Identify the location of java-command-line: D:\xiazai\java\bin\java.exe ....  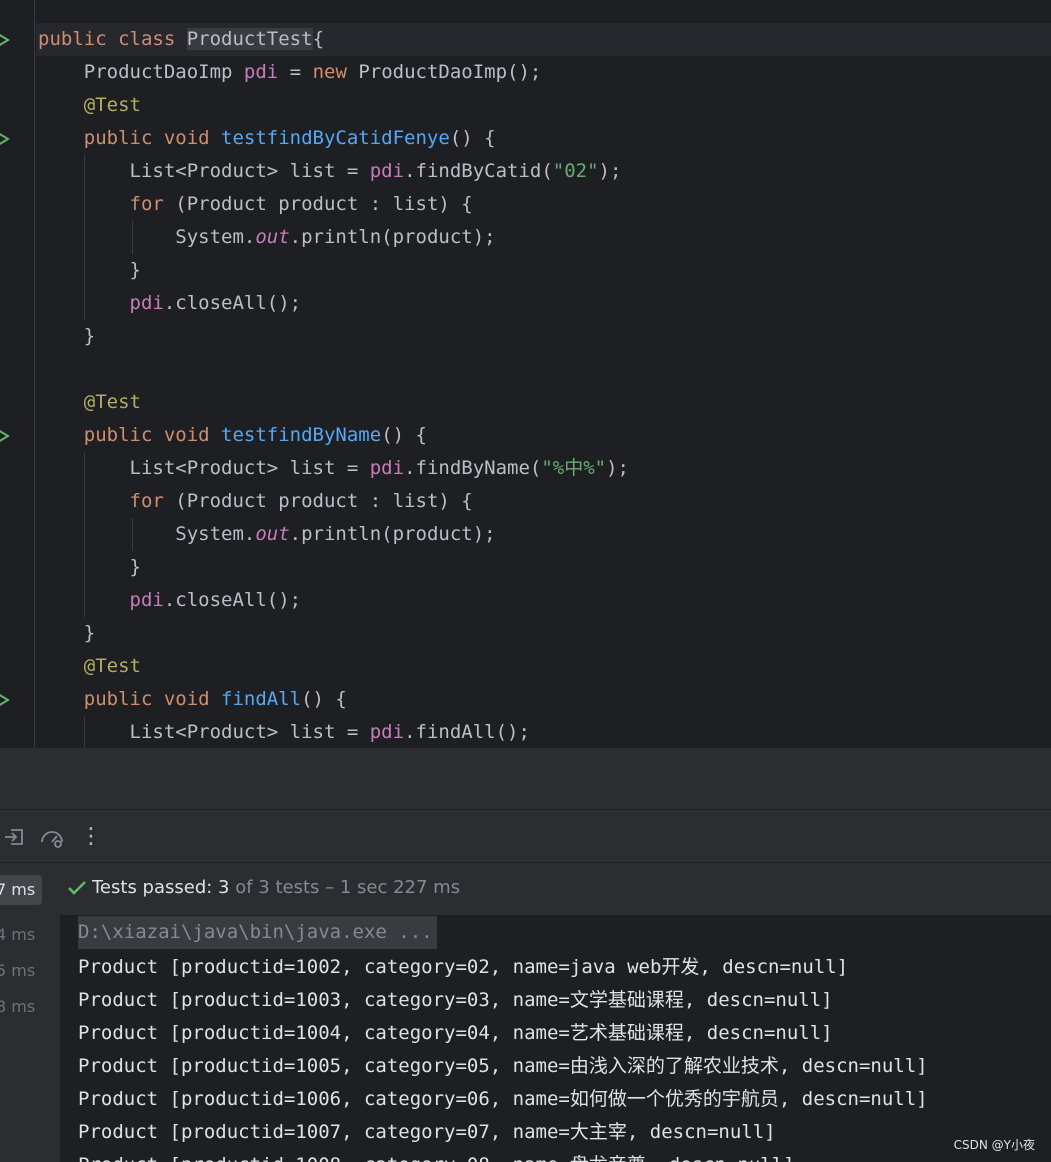
(257, 932).